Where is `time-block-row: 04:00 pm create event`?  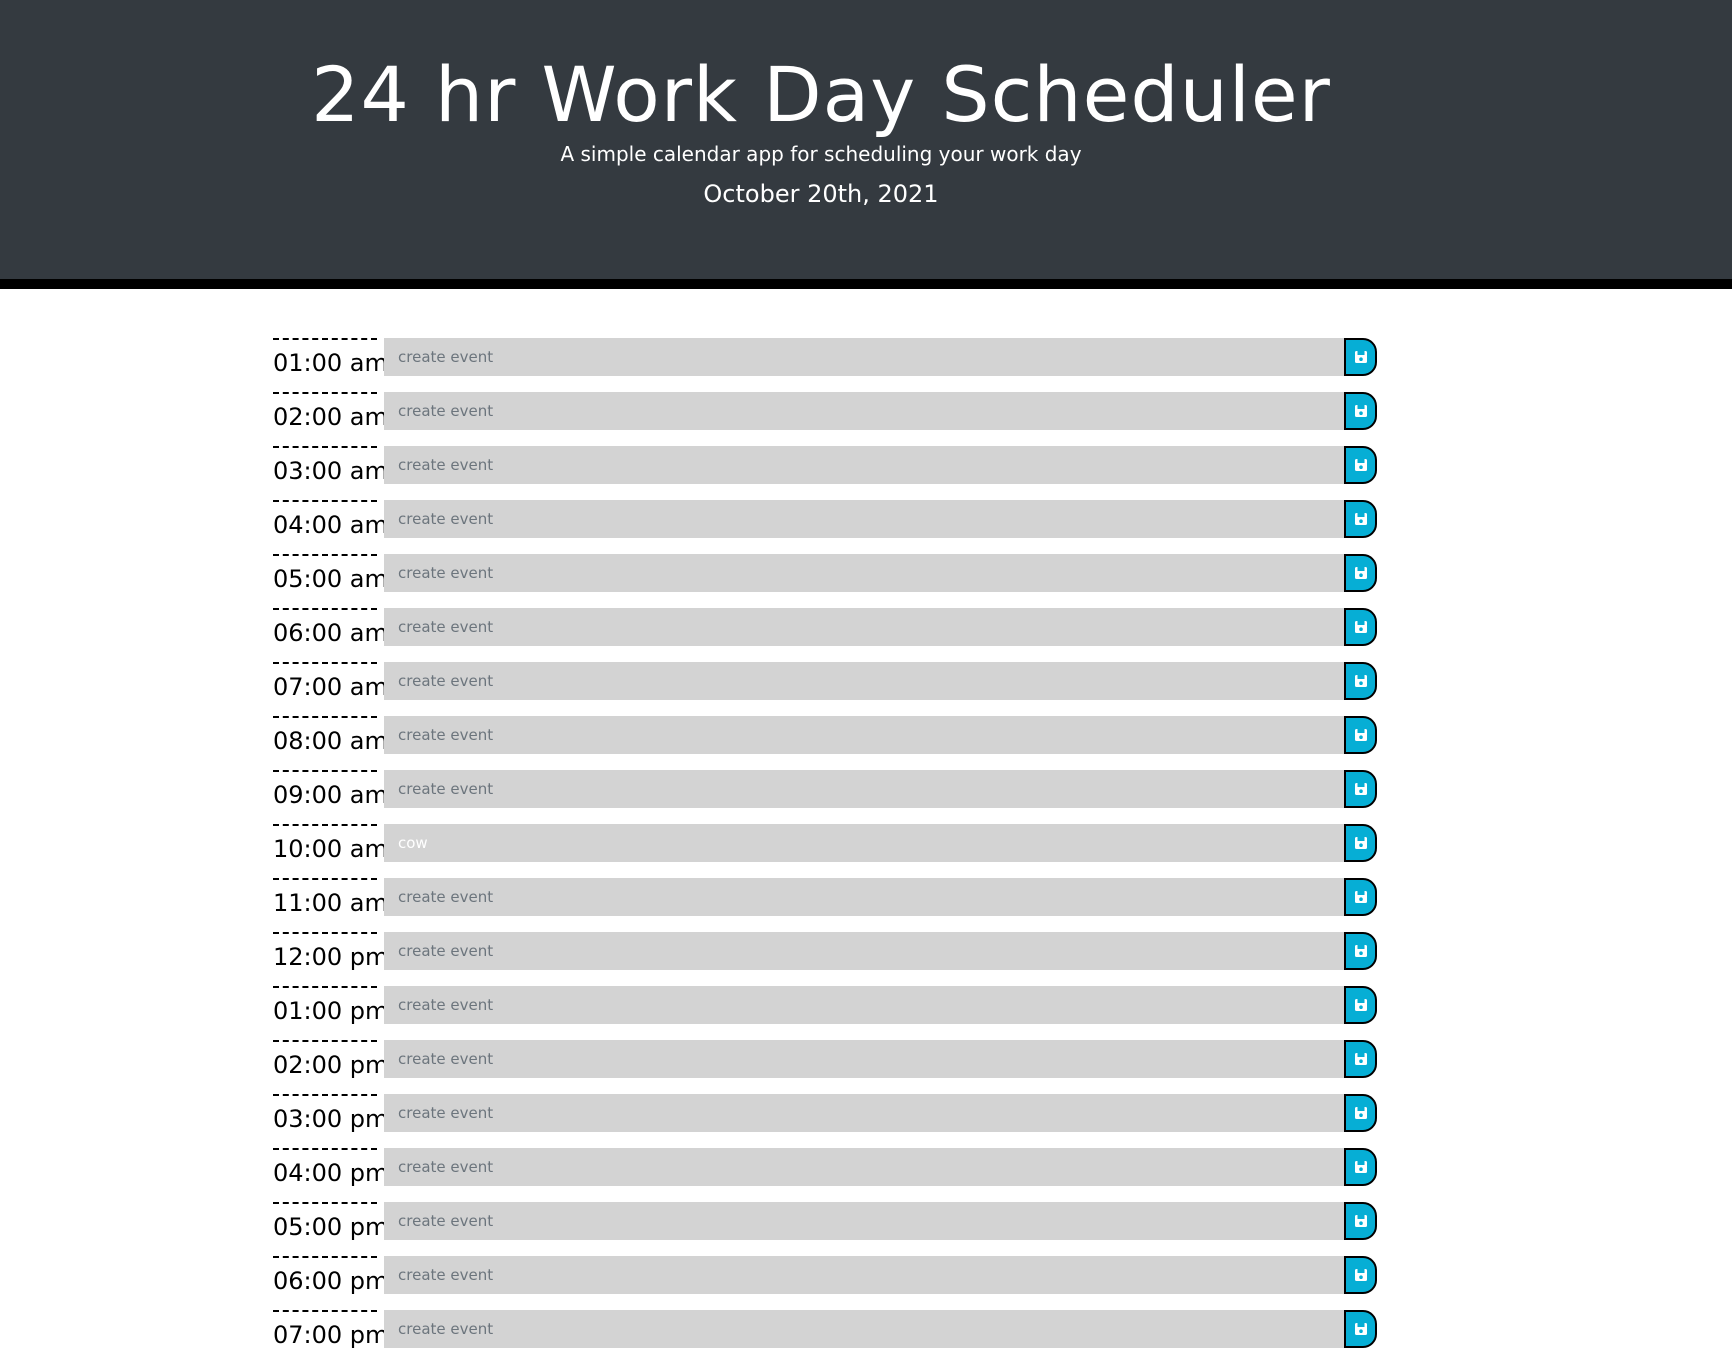
time-block-row: 04:00 pm create event is located at coordinates (825, 1167).